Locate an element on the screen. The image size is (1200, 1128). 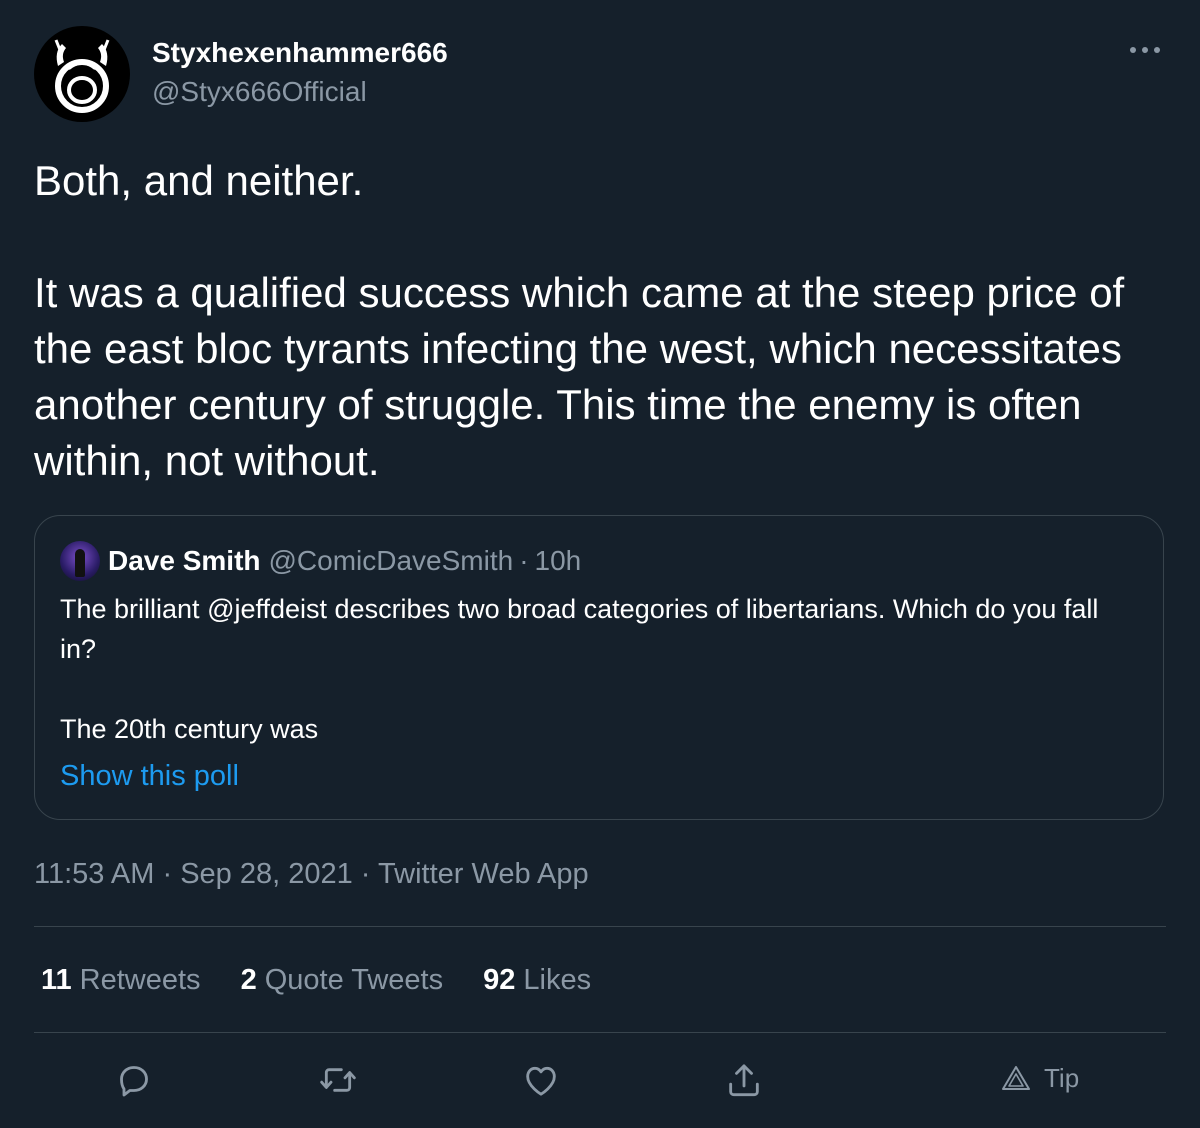
quoted-tweet-header: Dave Smith @ComicDaveSmith · 10h is located at coordinates (320, 561).